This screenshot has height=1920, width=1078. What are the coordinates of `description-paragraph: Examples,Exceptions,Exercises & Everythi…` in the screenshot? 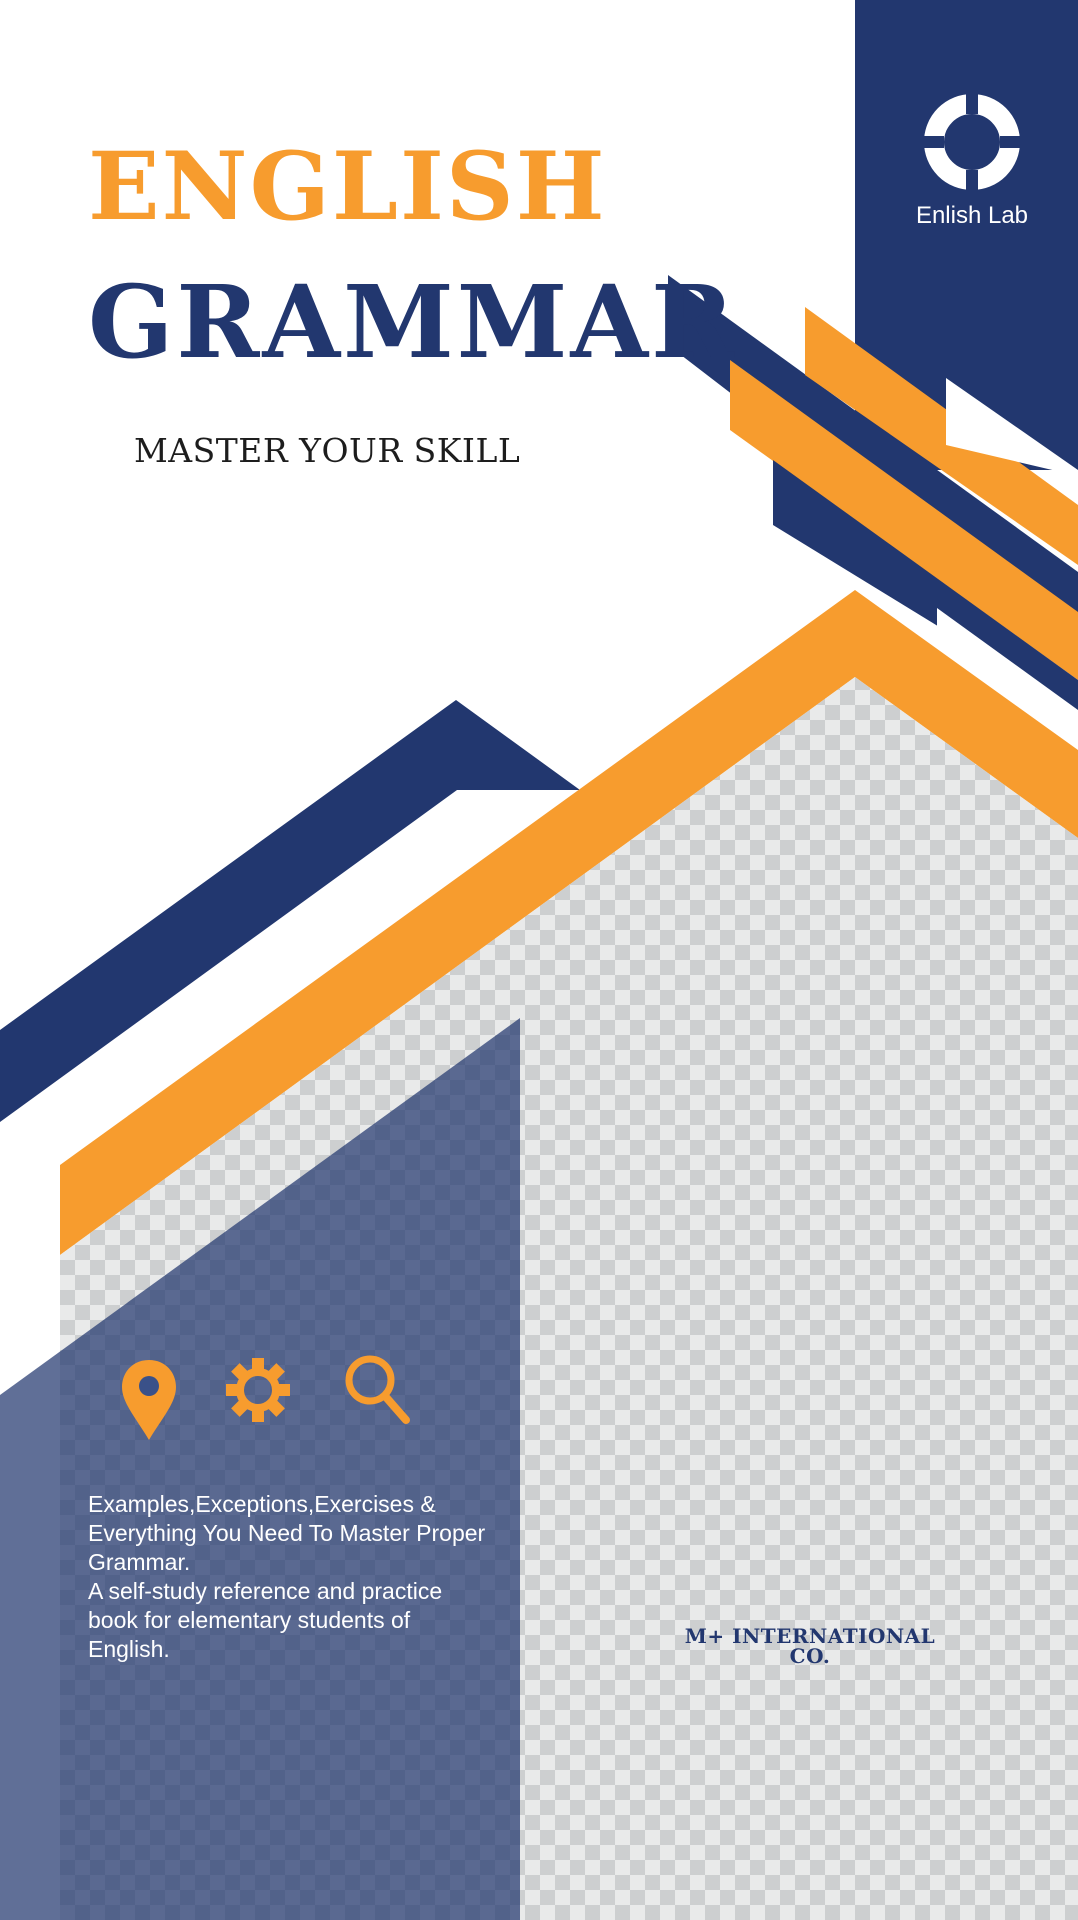 It's located at (287, 1533).